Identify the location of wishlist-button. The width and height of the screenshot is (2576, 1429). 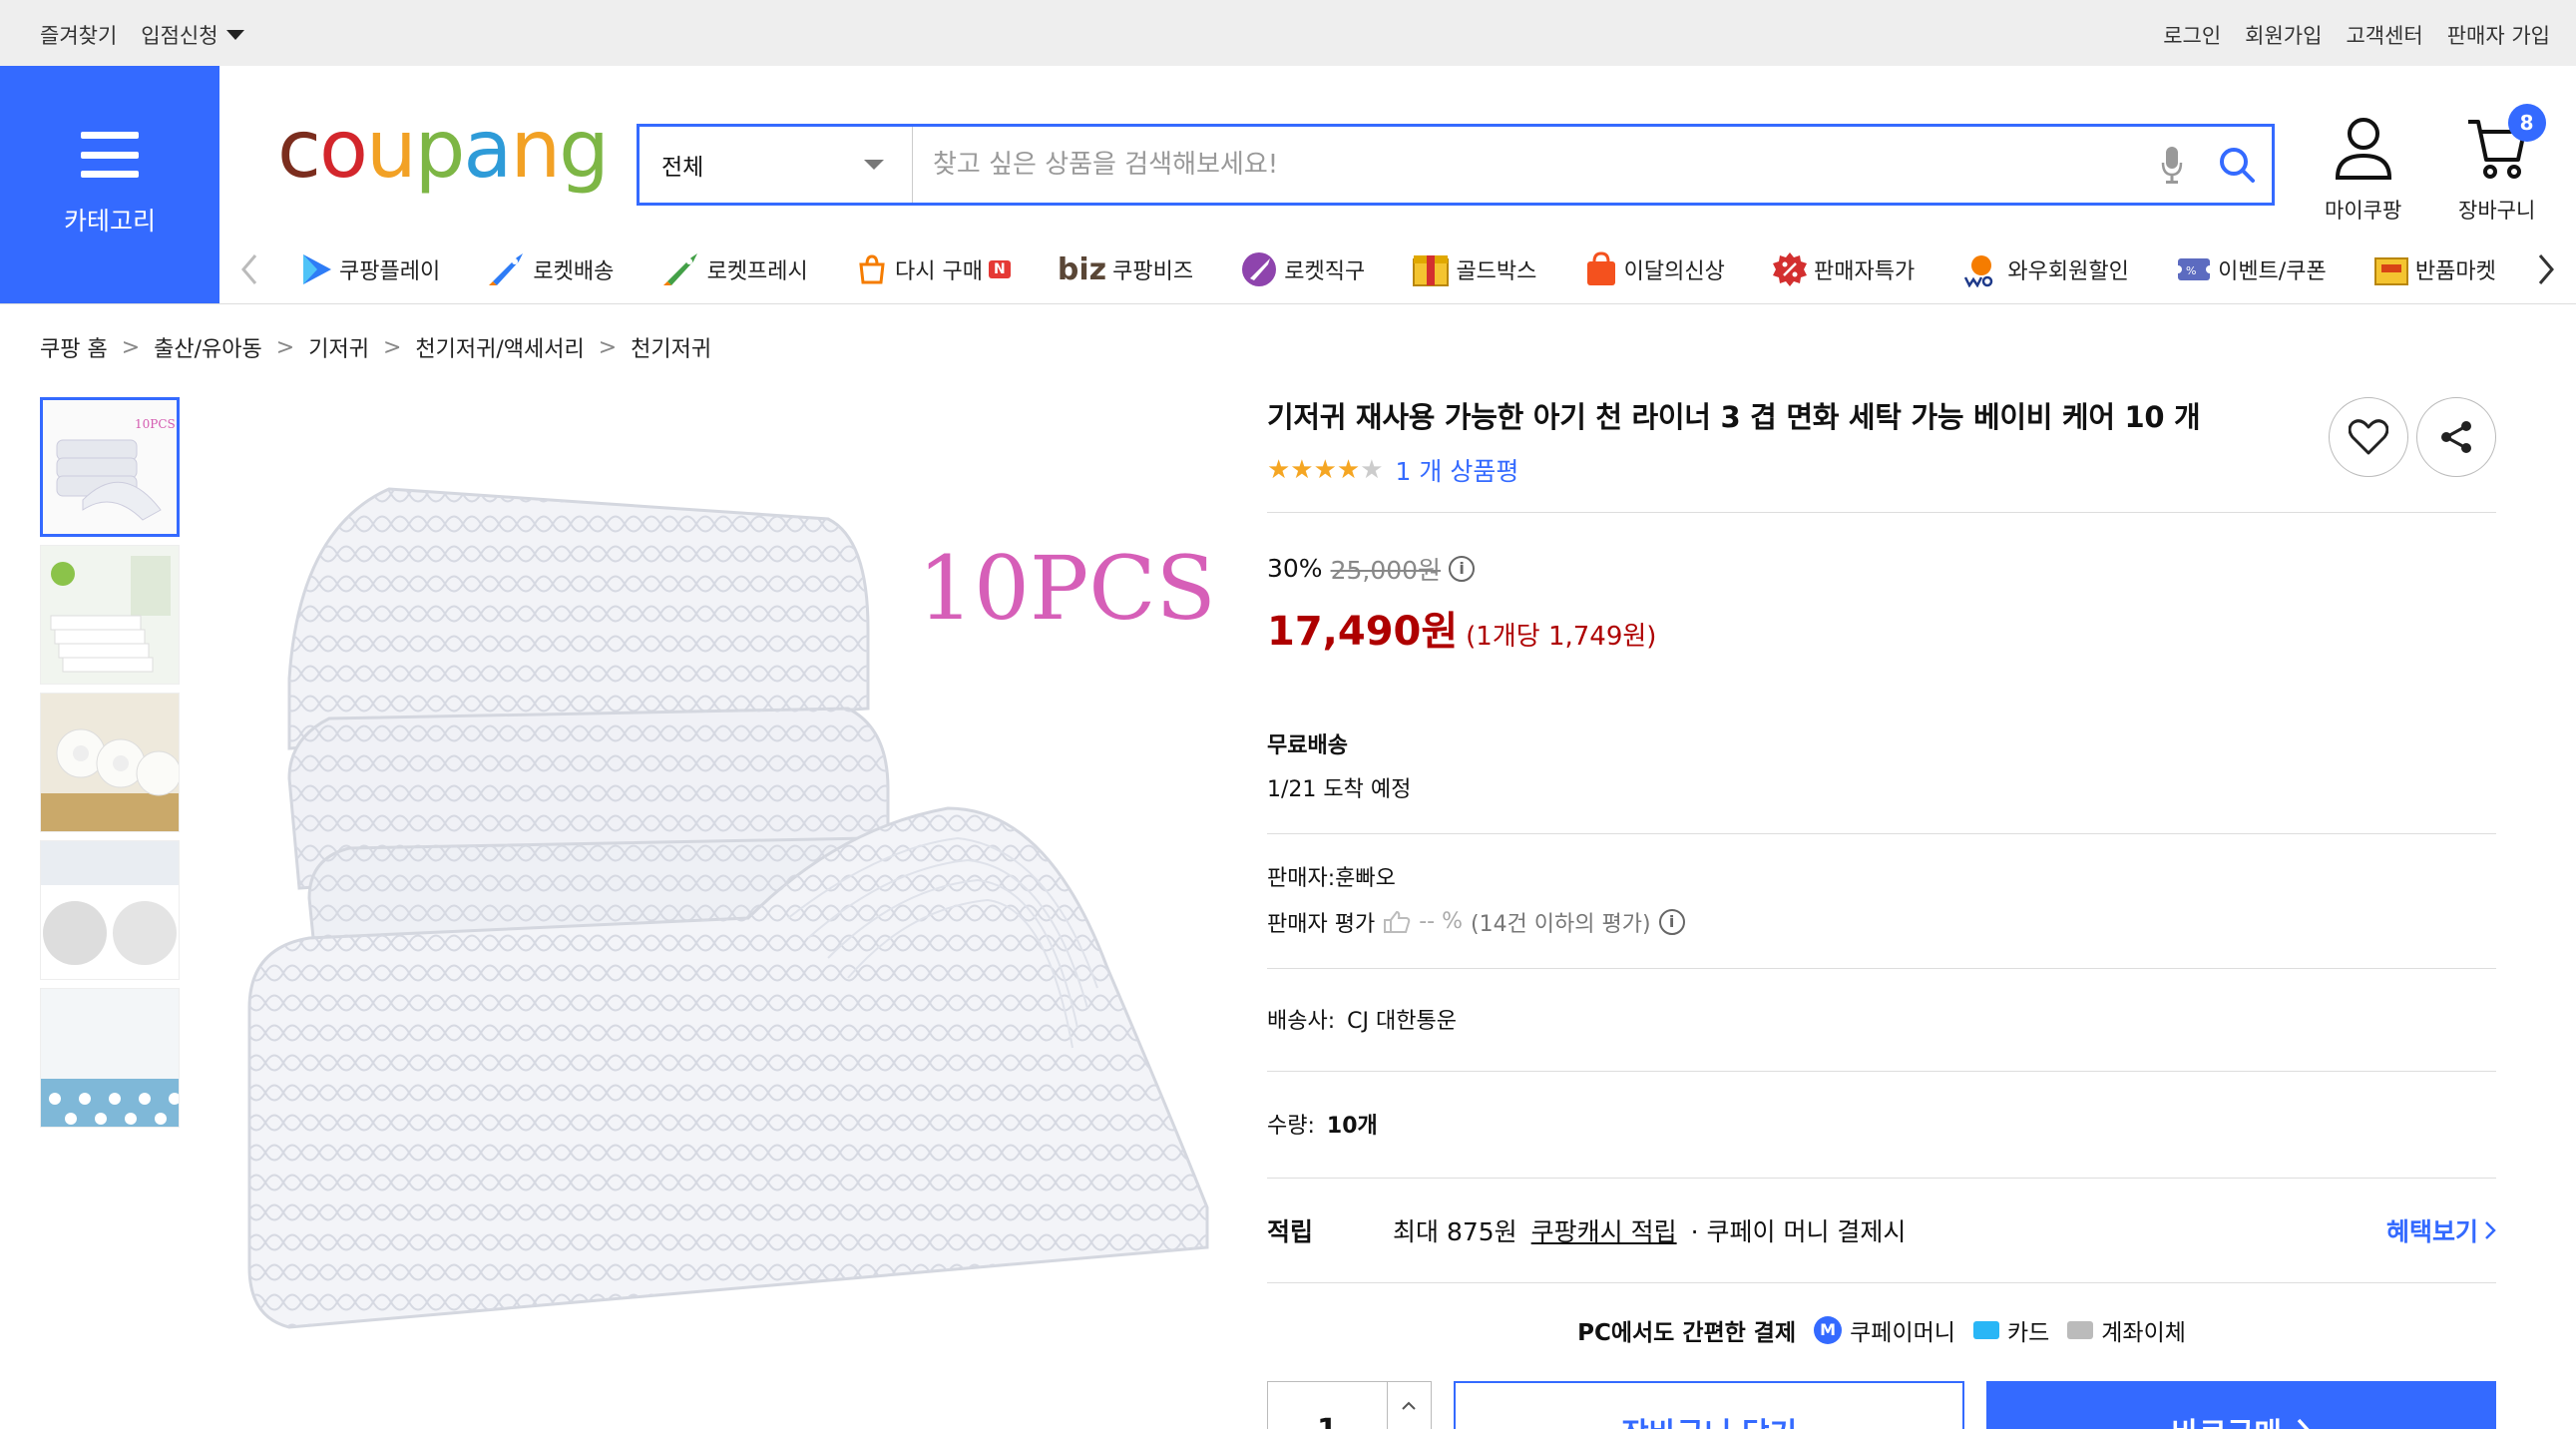
(2368, 437).